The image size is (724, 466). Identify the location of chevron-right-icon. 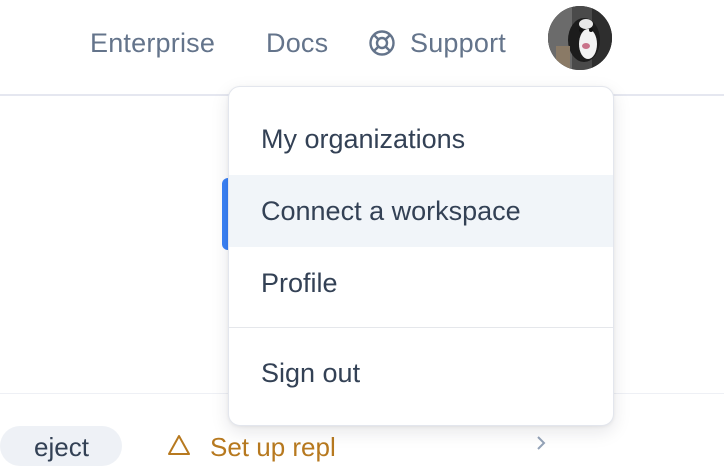
(541, 443).